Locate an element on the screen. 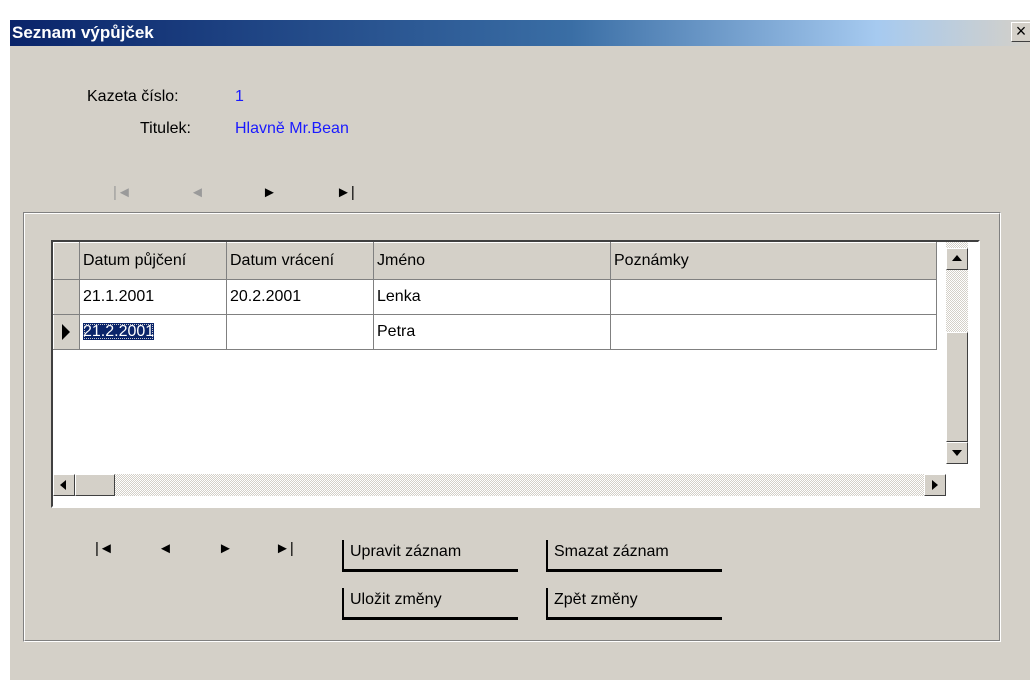  vertical-scroll-thumb is located at coordinates (957, 387).